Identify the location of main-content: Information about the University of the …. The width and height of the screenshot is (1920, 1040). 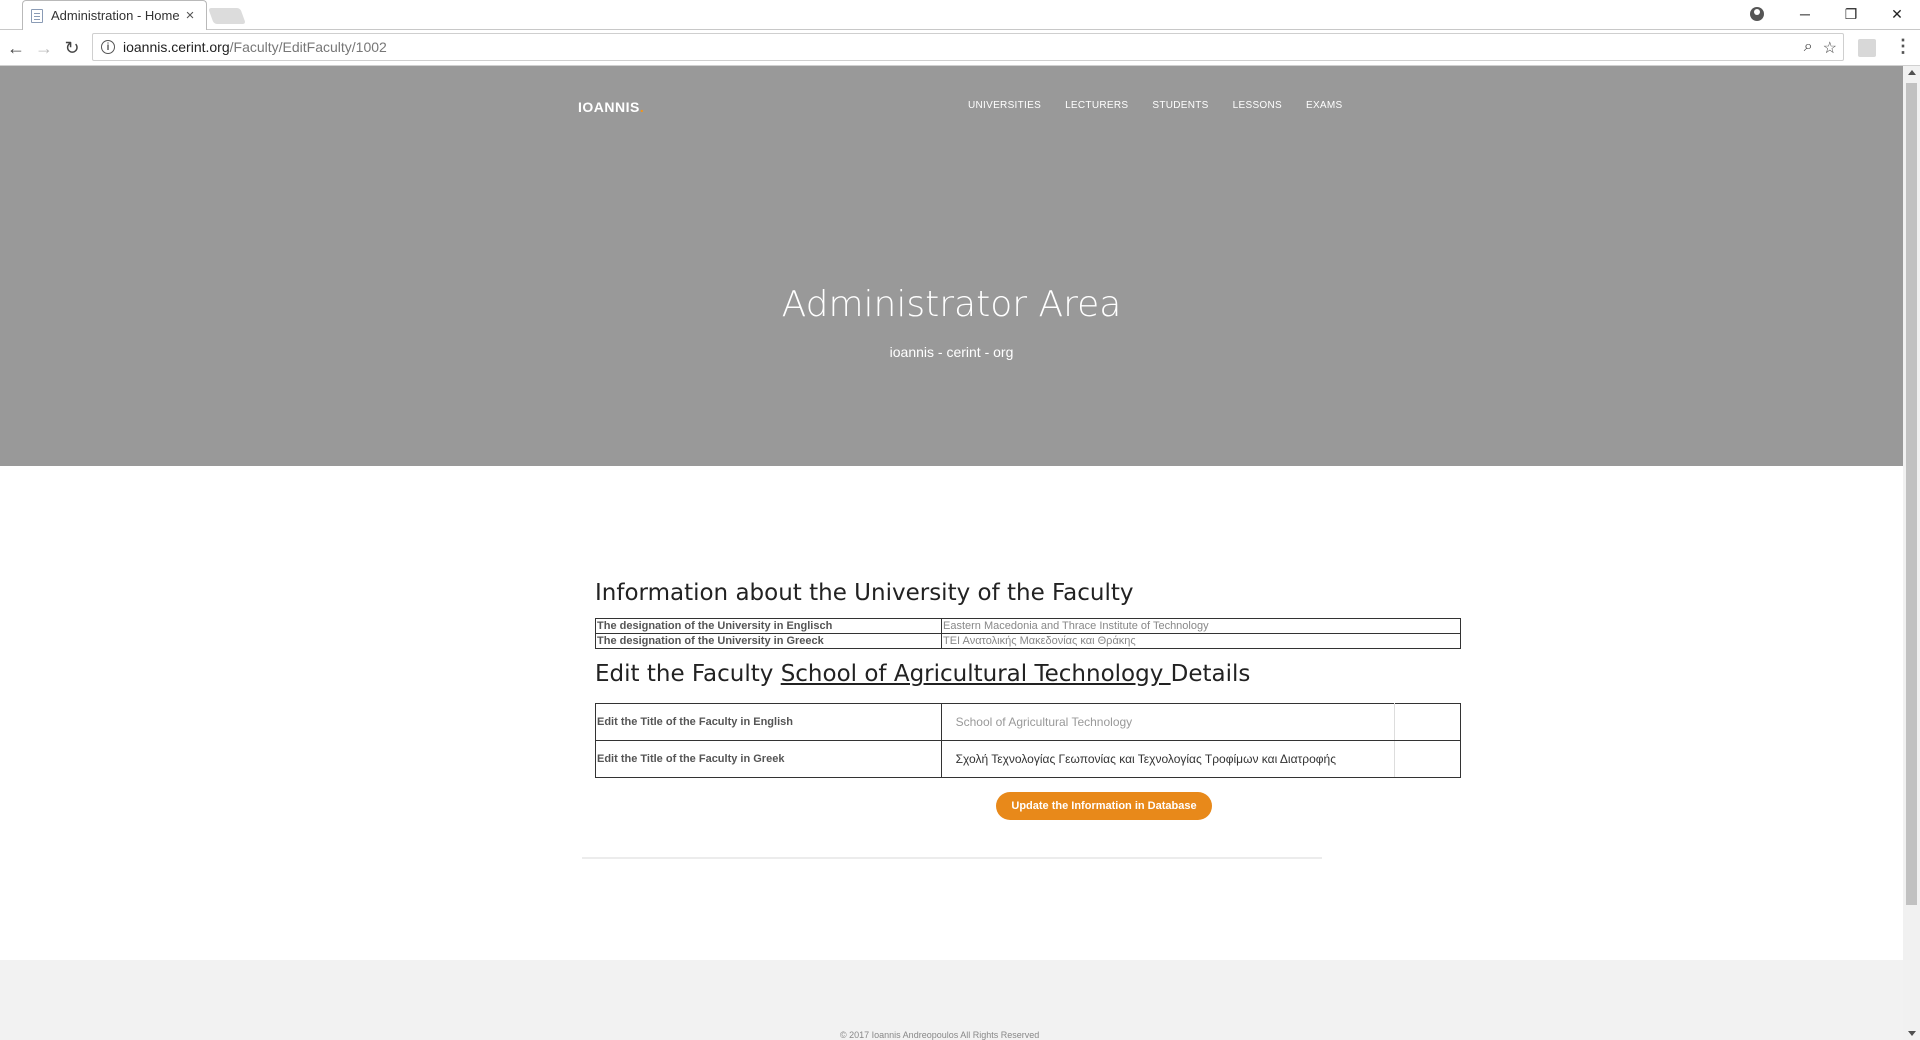
(1028, 700).